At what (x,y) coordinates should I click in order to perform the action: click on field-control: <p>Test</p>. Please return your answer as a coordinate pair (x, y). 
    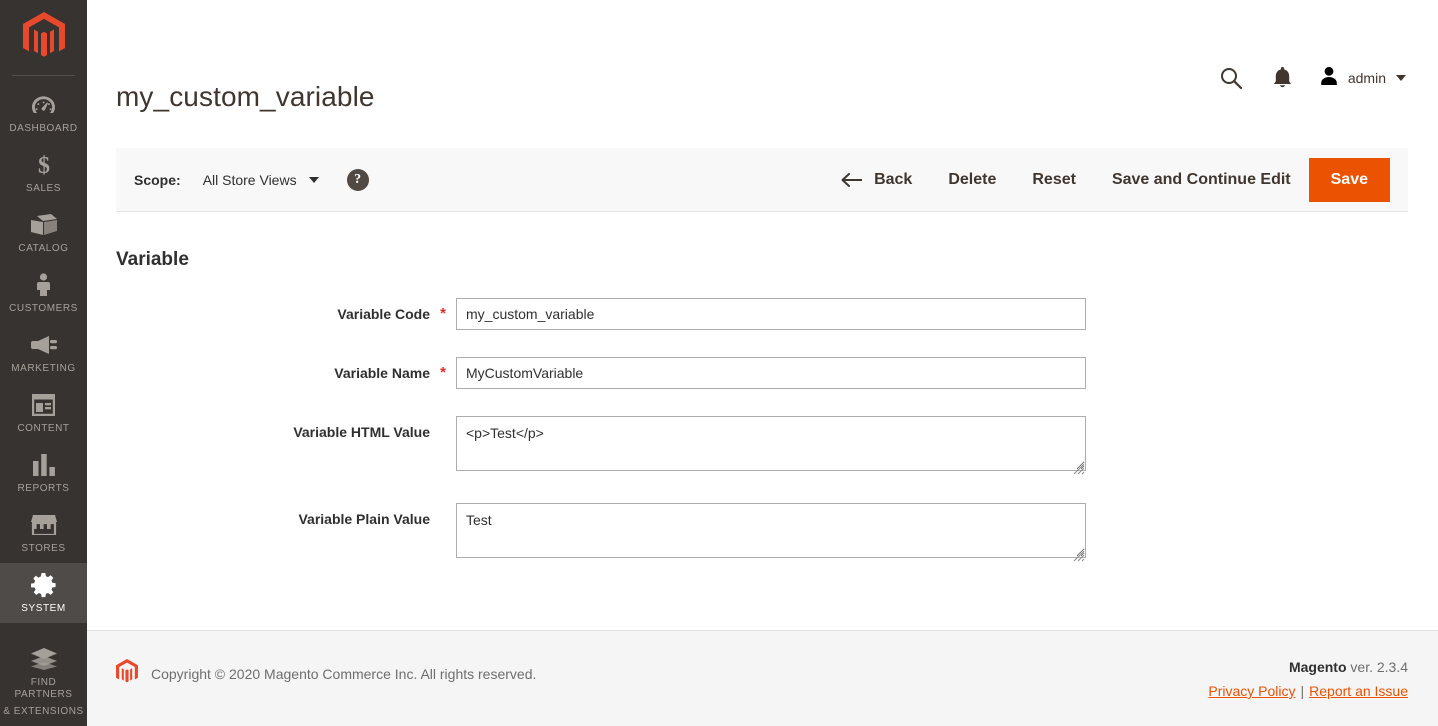
    Looking at the image, I should click on (771, 446).